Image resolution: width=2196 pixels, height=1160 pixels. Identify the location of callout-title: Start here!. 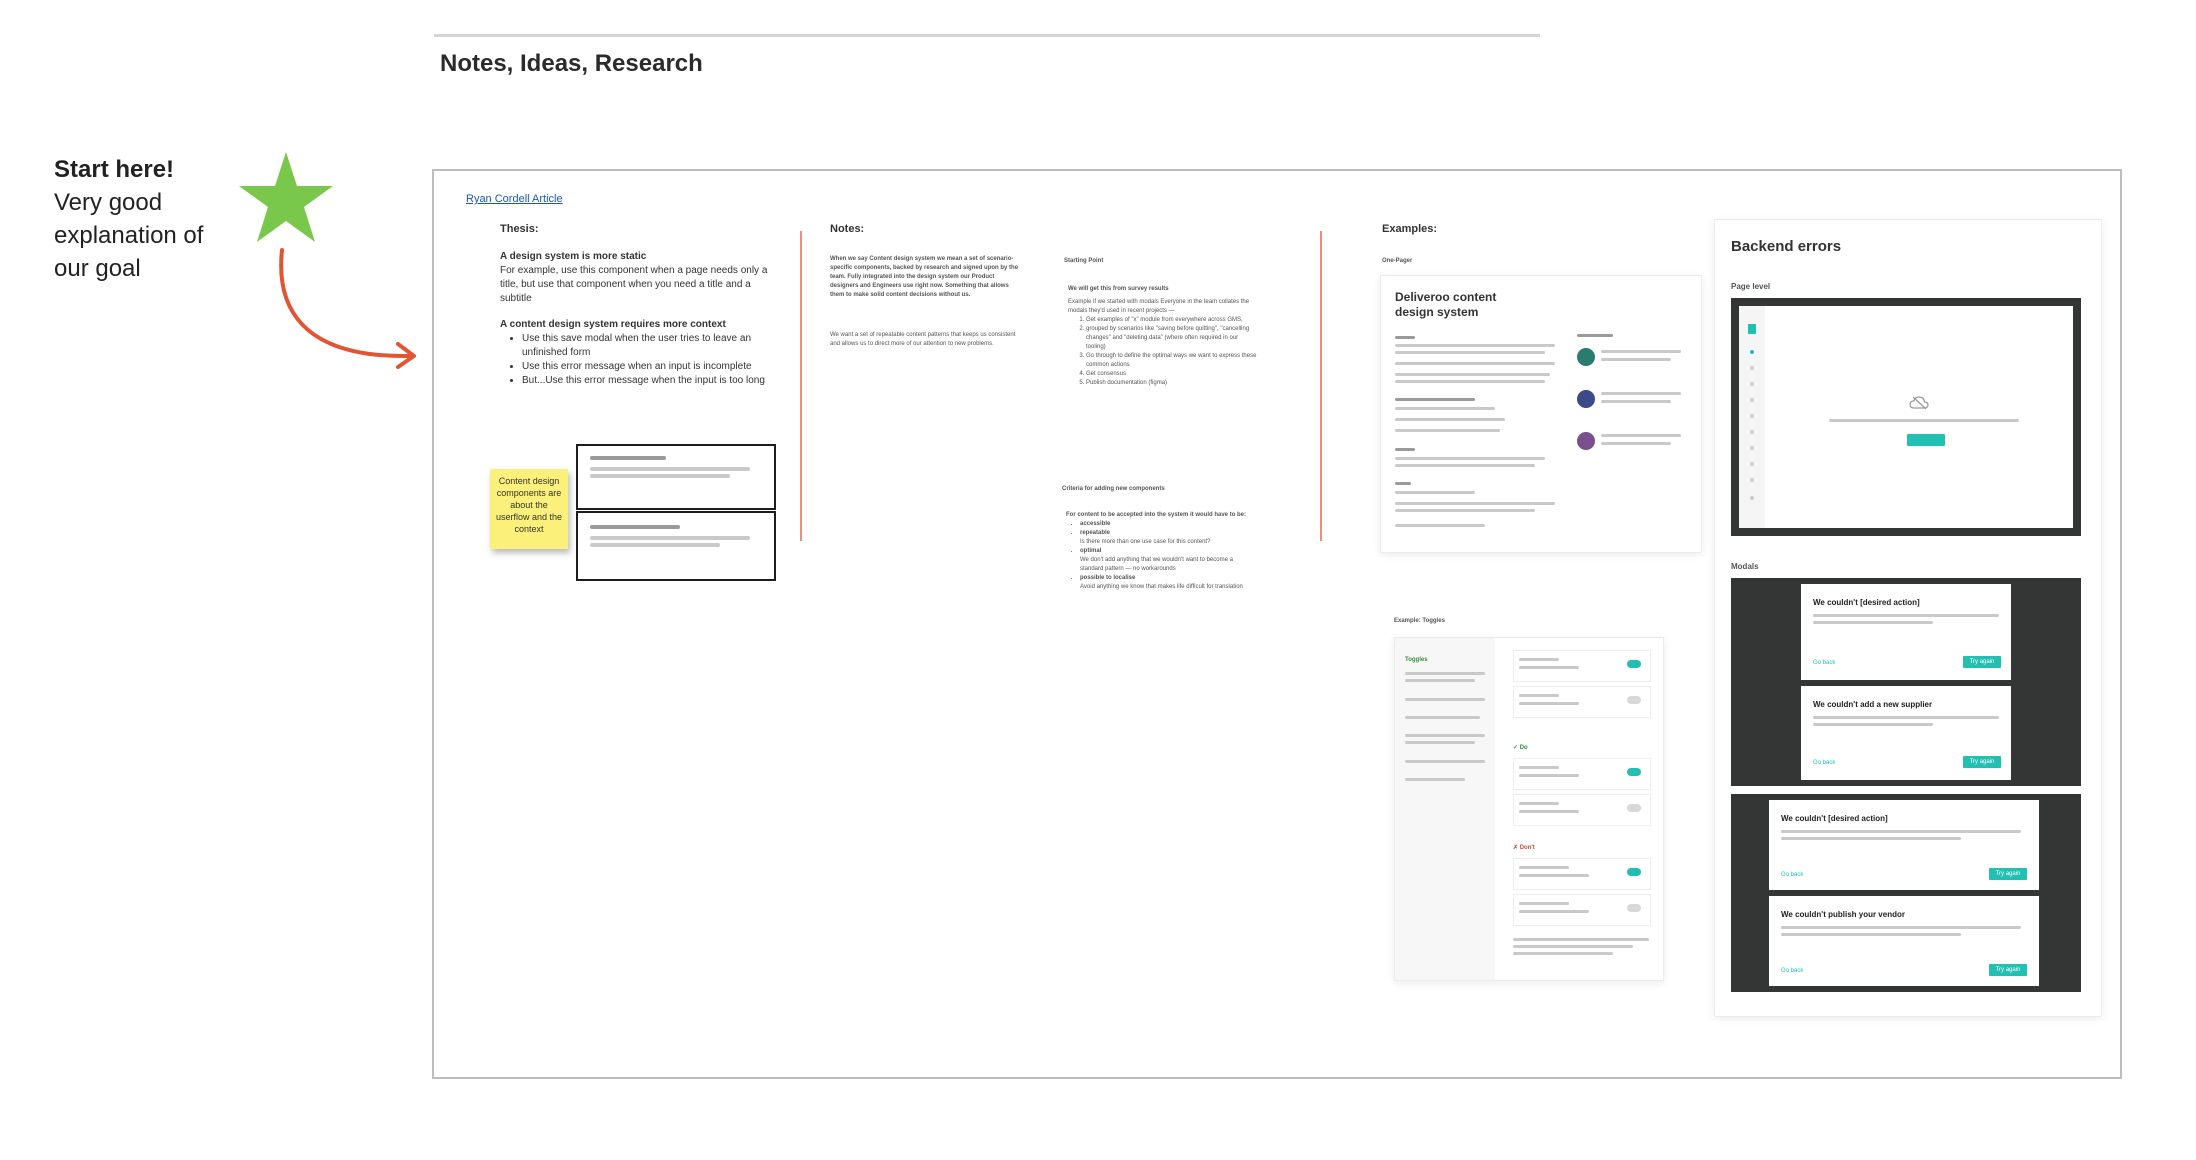
(114, 169).